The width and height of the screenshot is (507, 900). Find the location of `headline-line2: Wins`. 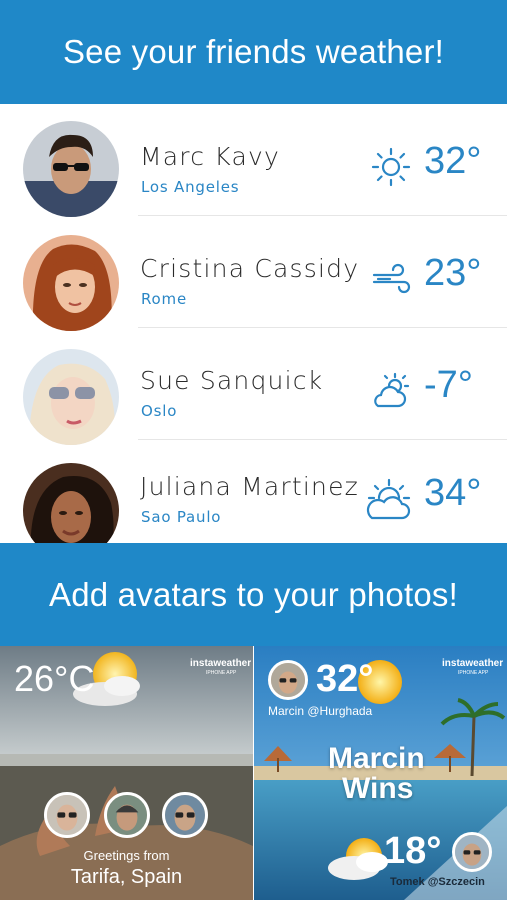

headline-line2: Wins is located at coordinates (378, 788).